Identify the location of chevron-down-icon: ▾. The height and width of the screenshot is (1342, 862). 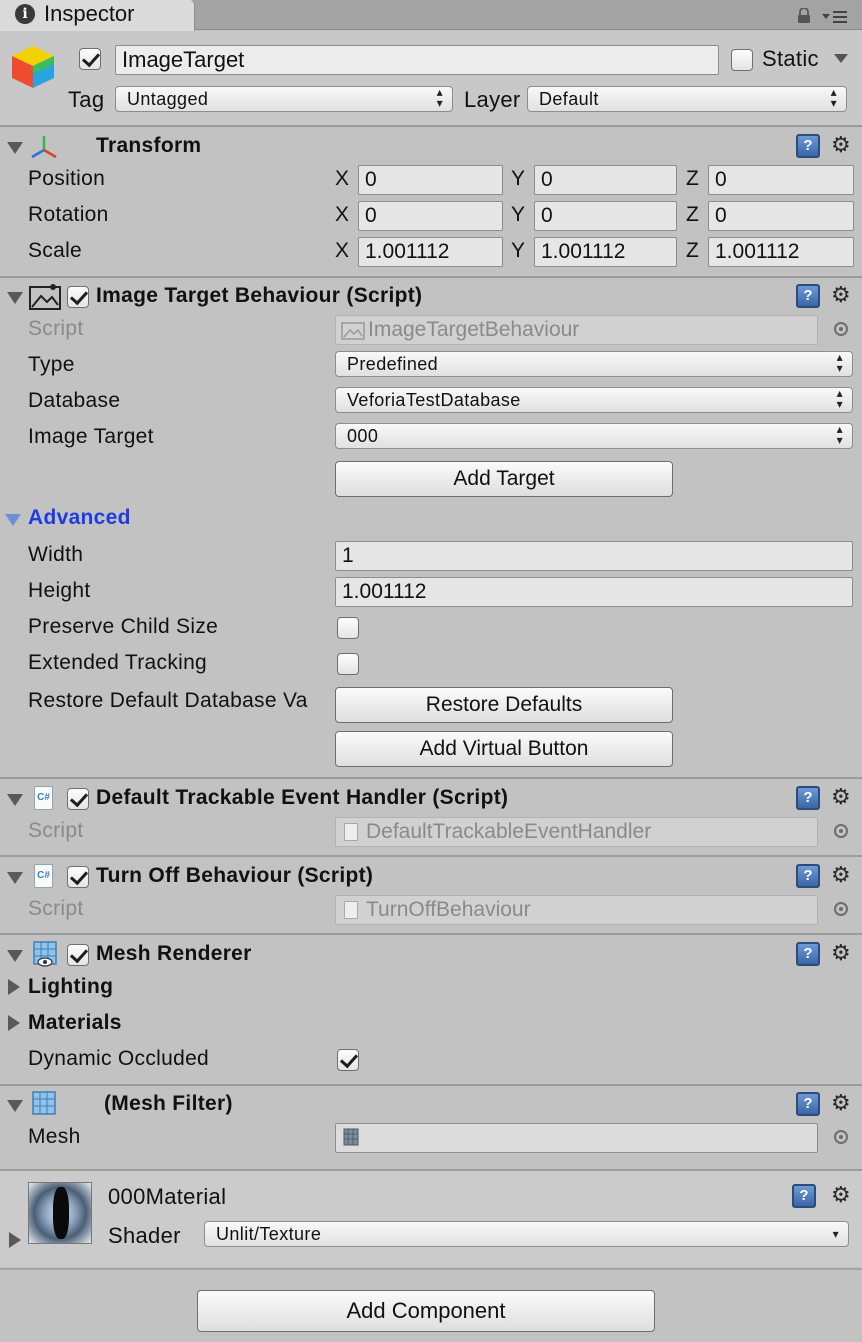
(835, 1234).